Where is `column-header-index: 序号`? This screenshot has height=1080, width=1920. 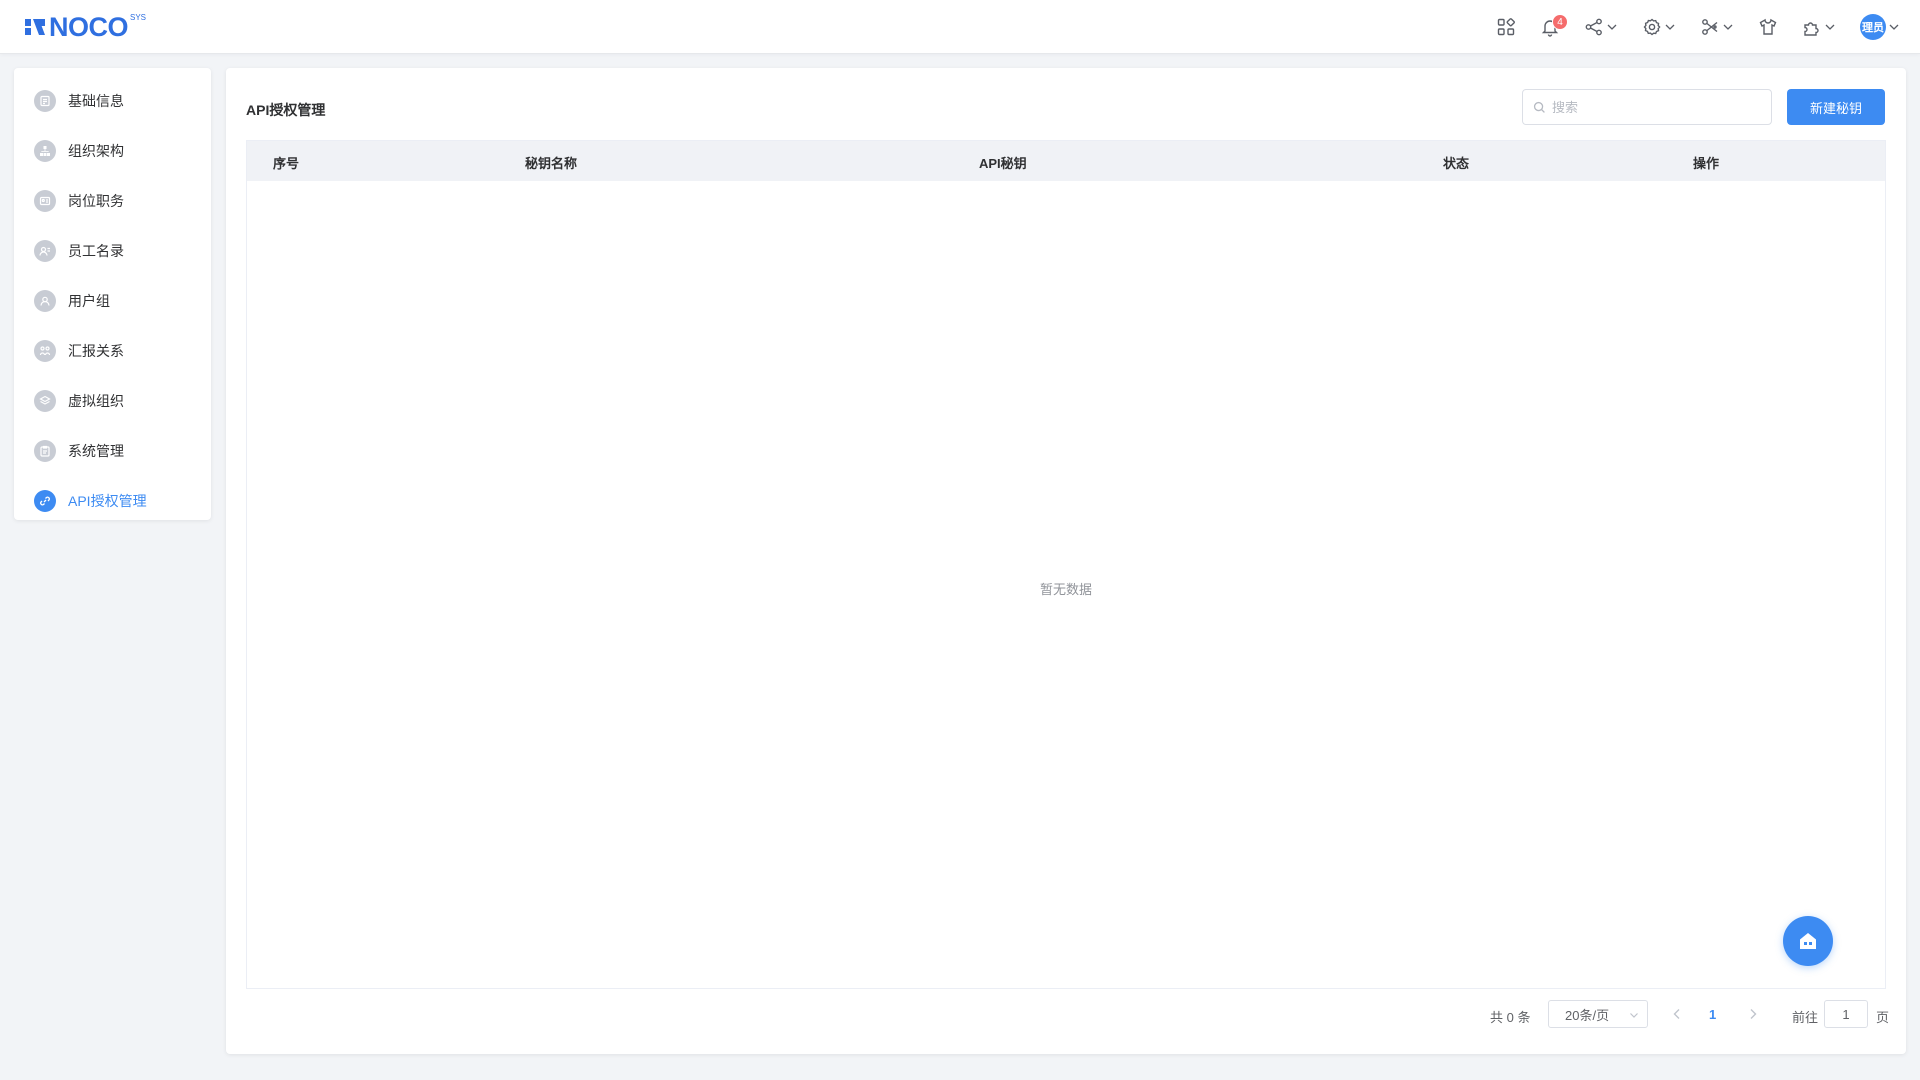
column-header-index: 序号 is located at coordinates (286, 162).